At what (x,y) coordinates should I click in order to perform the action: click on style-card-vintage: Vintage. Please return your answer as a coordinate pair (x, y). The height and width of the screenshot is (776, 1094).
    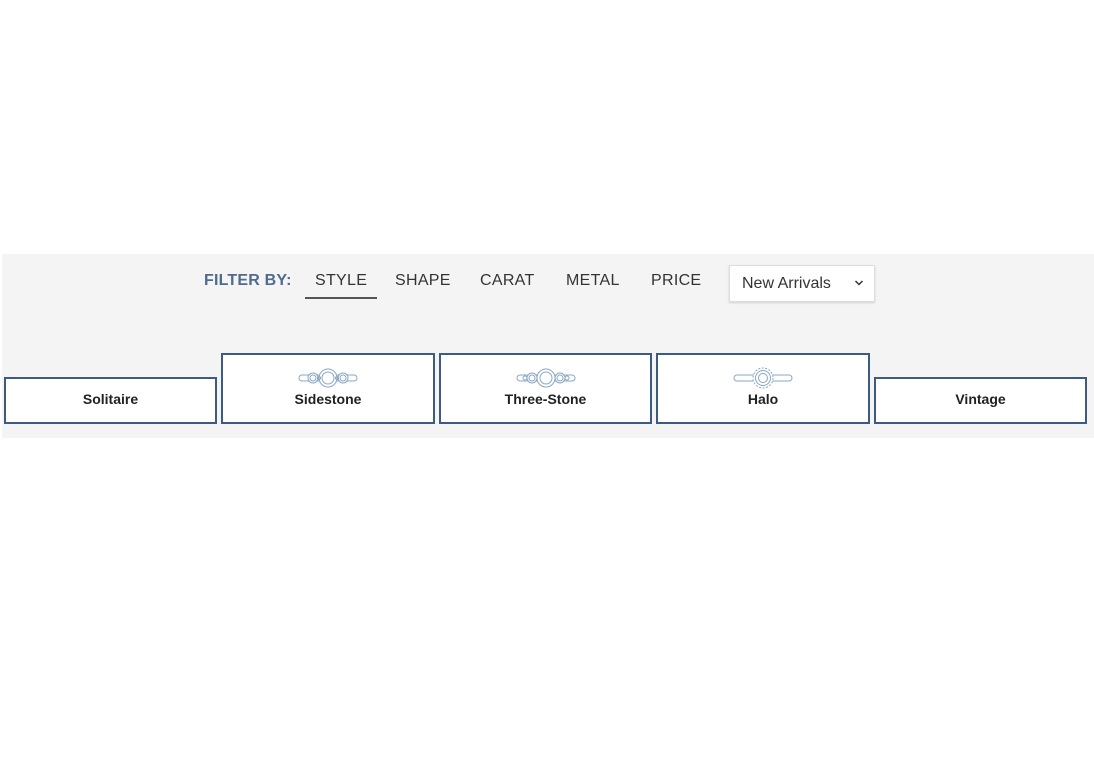
    Looking at the image, I should click on (980, 400).